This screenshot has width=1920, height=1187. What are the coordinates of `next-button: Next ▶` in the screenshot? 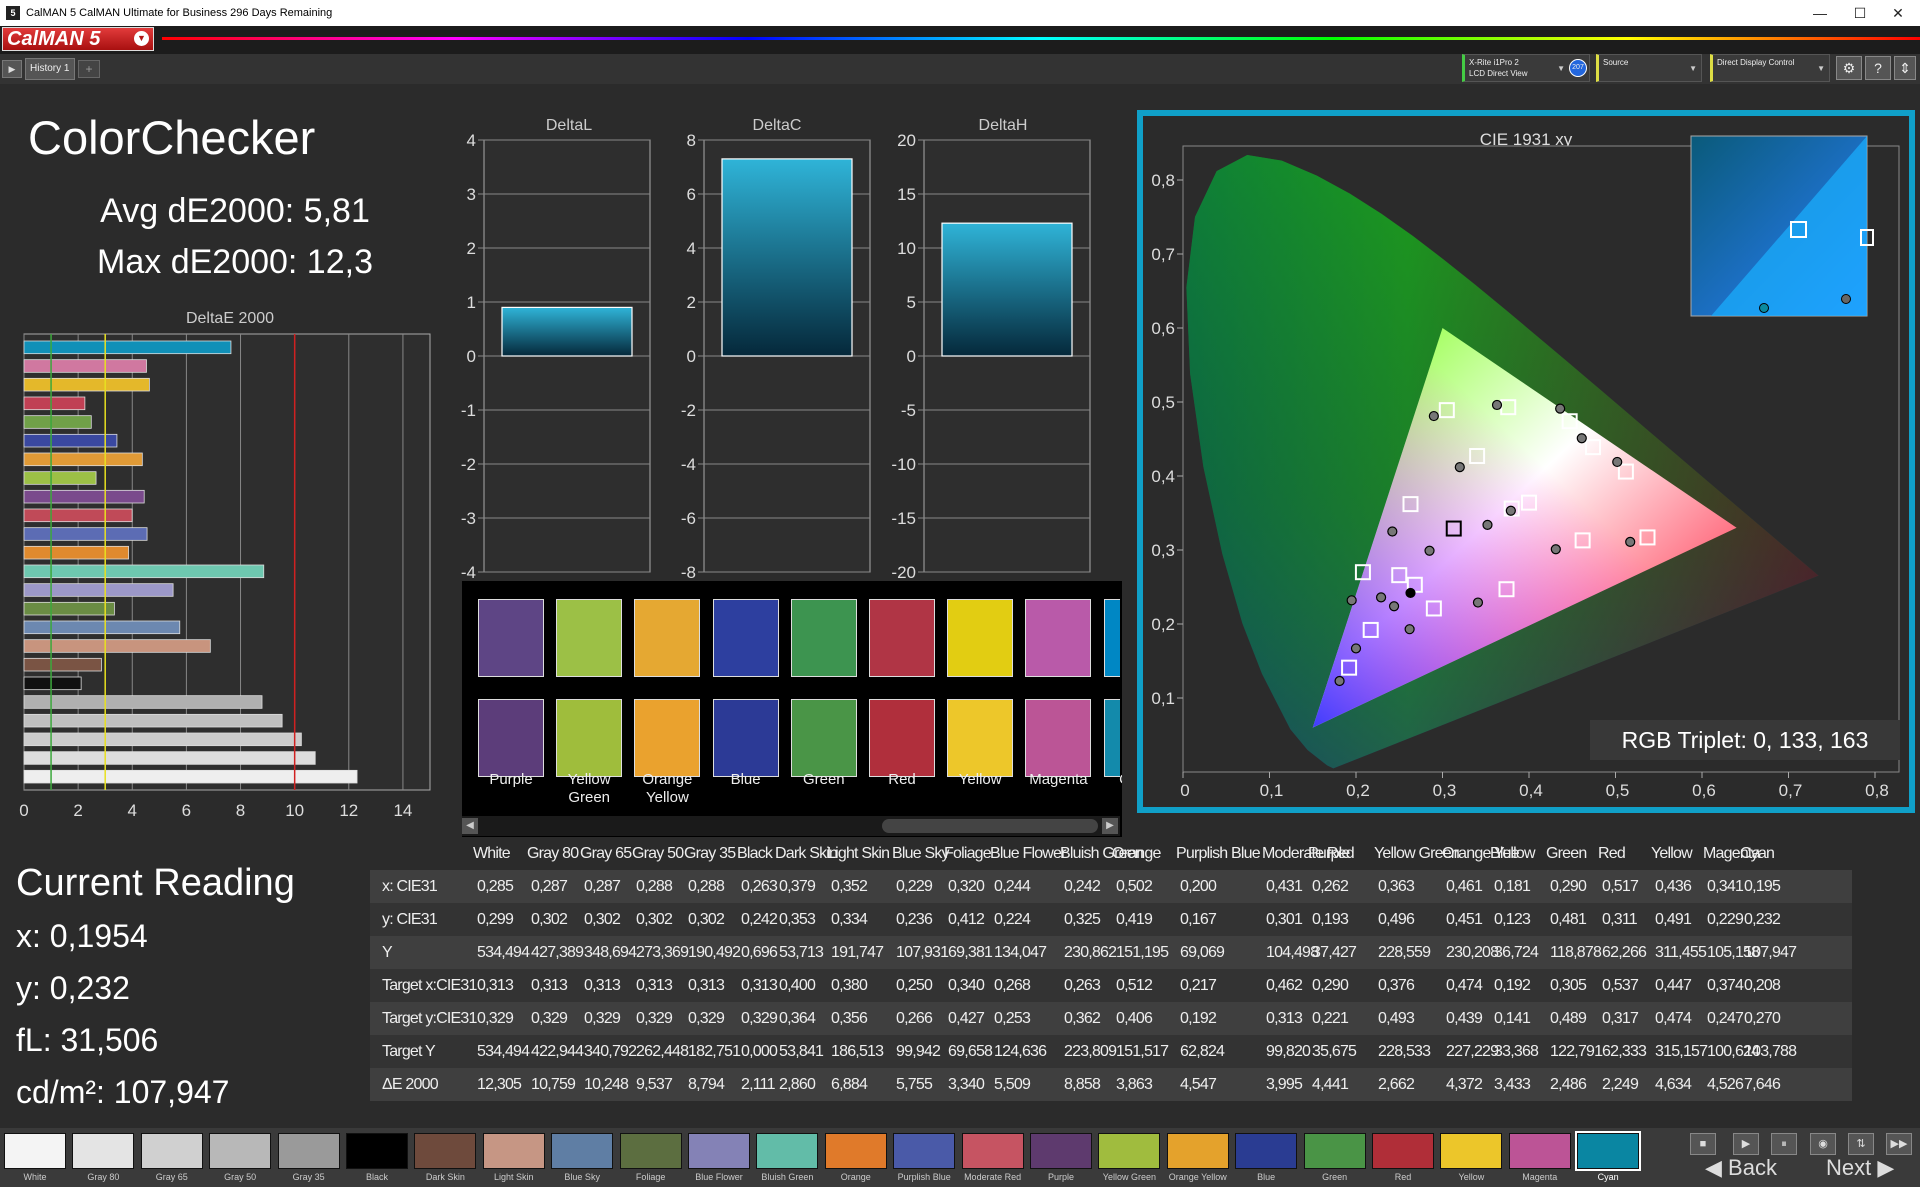 It's located at (1860, 1168).